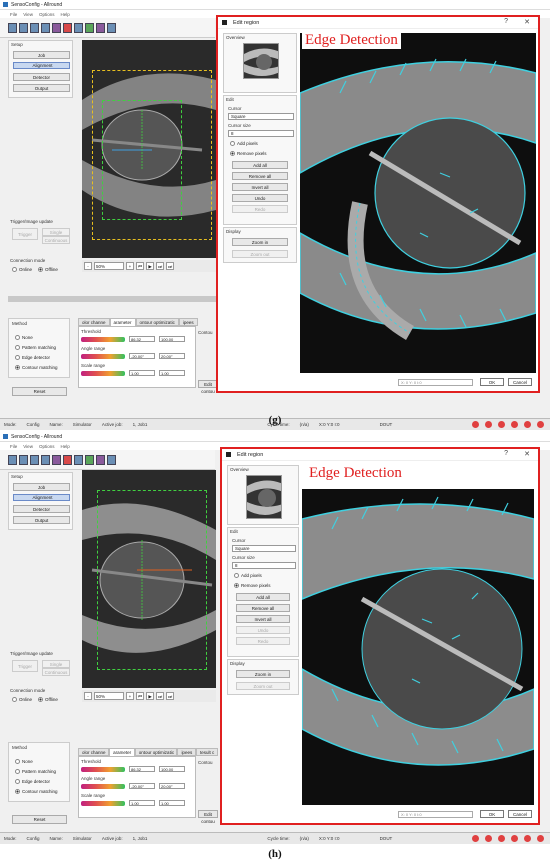  Describe the element at coordinates (100, 27) in the screenshot. I see `chat-icon` at that location.